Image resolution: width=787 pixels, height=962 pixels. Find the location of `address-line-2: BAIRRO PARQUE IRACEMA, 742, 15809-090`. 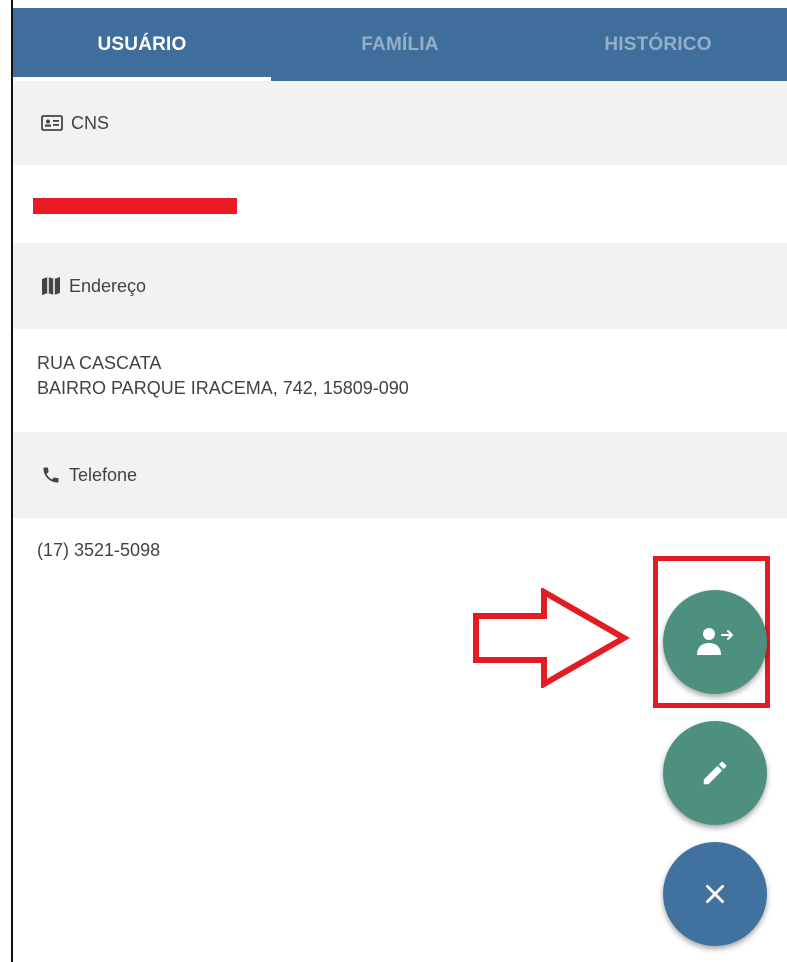

address-line-2: BAIRRO PARQUE IRACEMA, 742, 15809-090 is located at coordinates (223, 388).